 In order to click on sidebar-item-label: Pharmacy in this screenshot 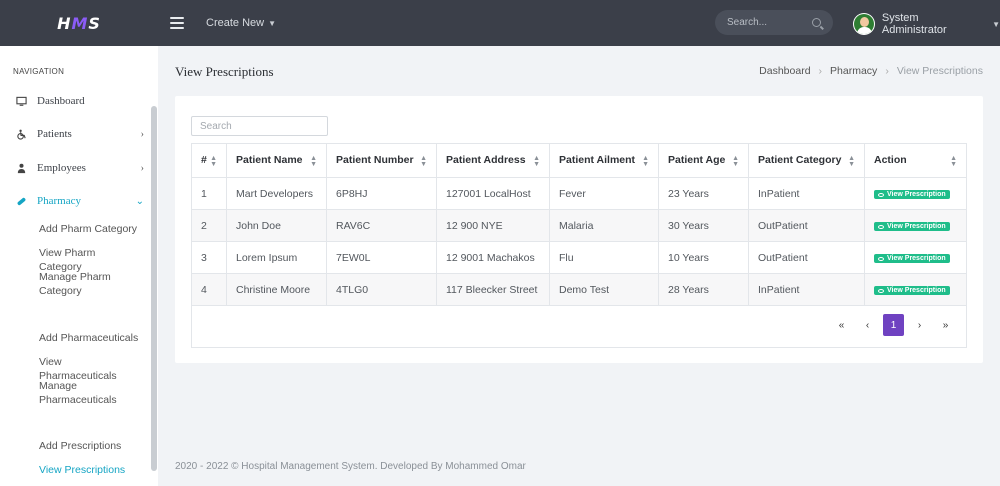, I will do `click(59, 201)`.